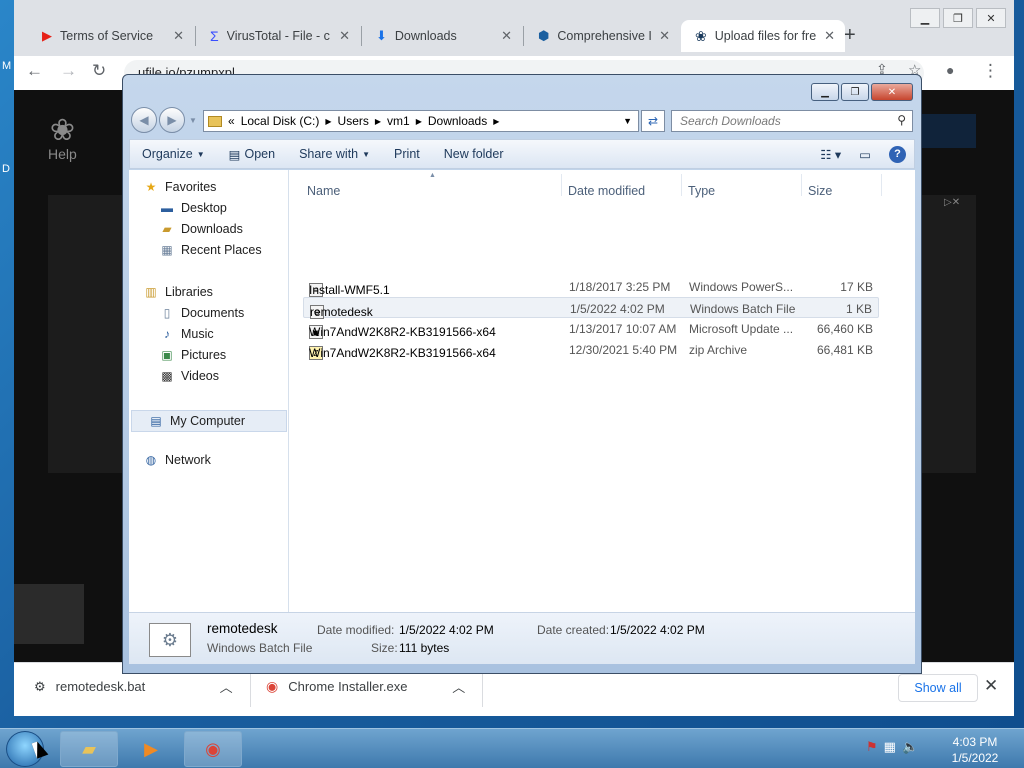  What do you see at coordinates (173, 154) in the screenshot?
I see `organize-button: Organize ▼` at bounding box center [173, 154].